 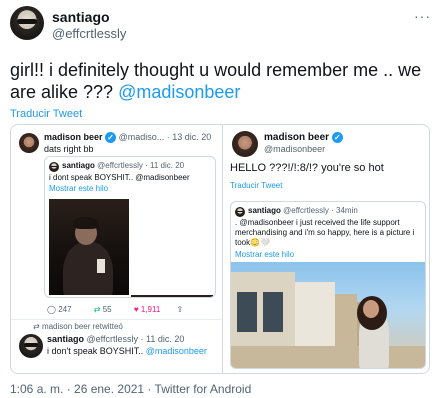 What do you see at coordinates (245, 144) in the screenshot?
I see `madison-avatar-right` at bounding box center [245, 144].